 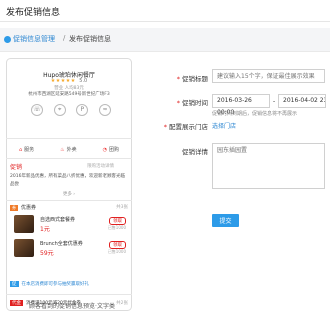 I want to click on note-text: 在本店消费即可参与抽奖赢取好礼, so click(x=55, y=284).